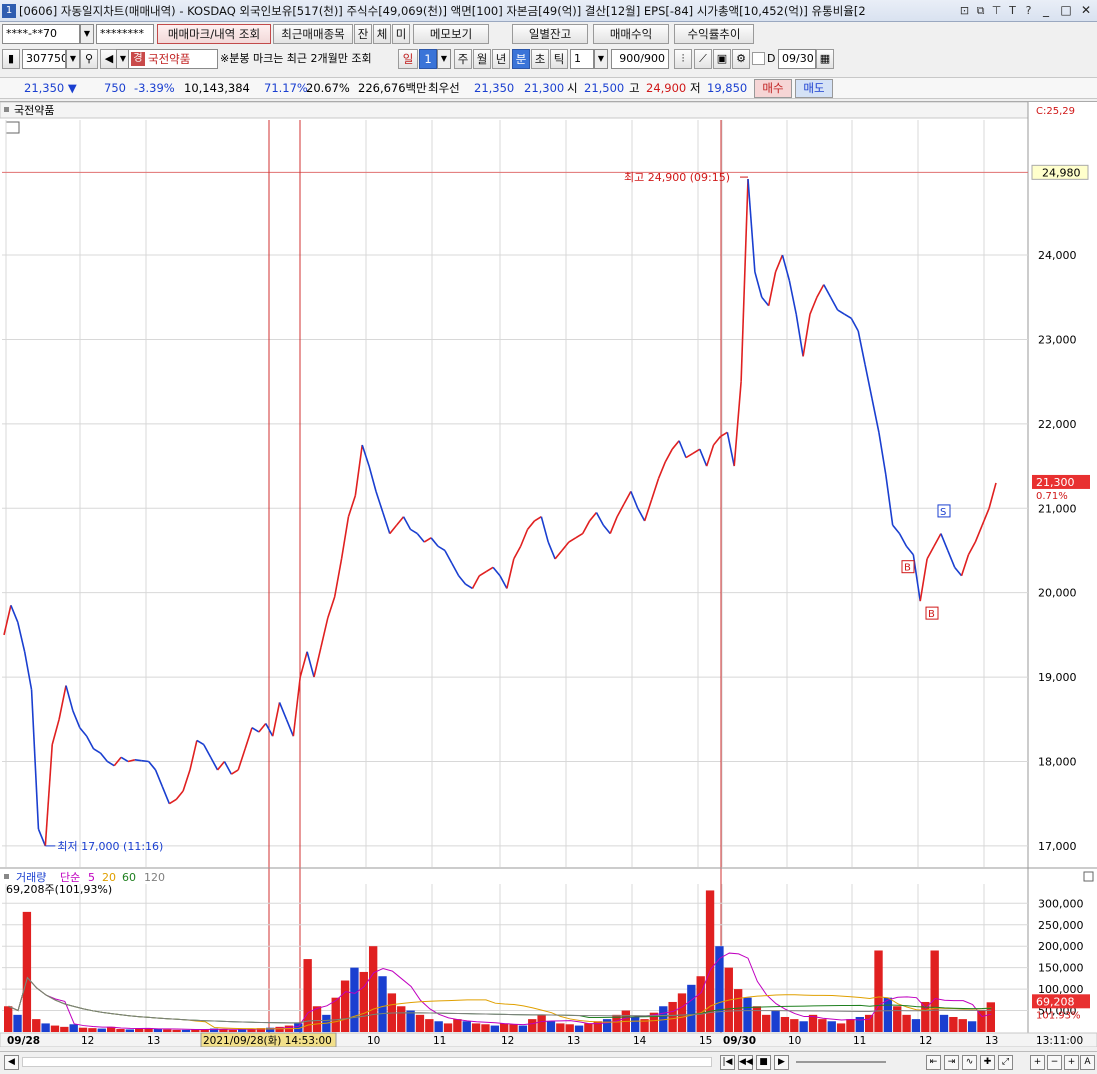  I want to click on minimize-button: _, so click(1046, 10).